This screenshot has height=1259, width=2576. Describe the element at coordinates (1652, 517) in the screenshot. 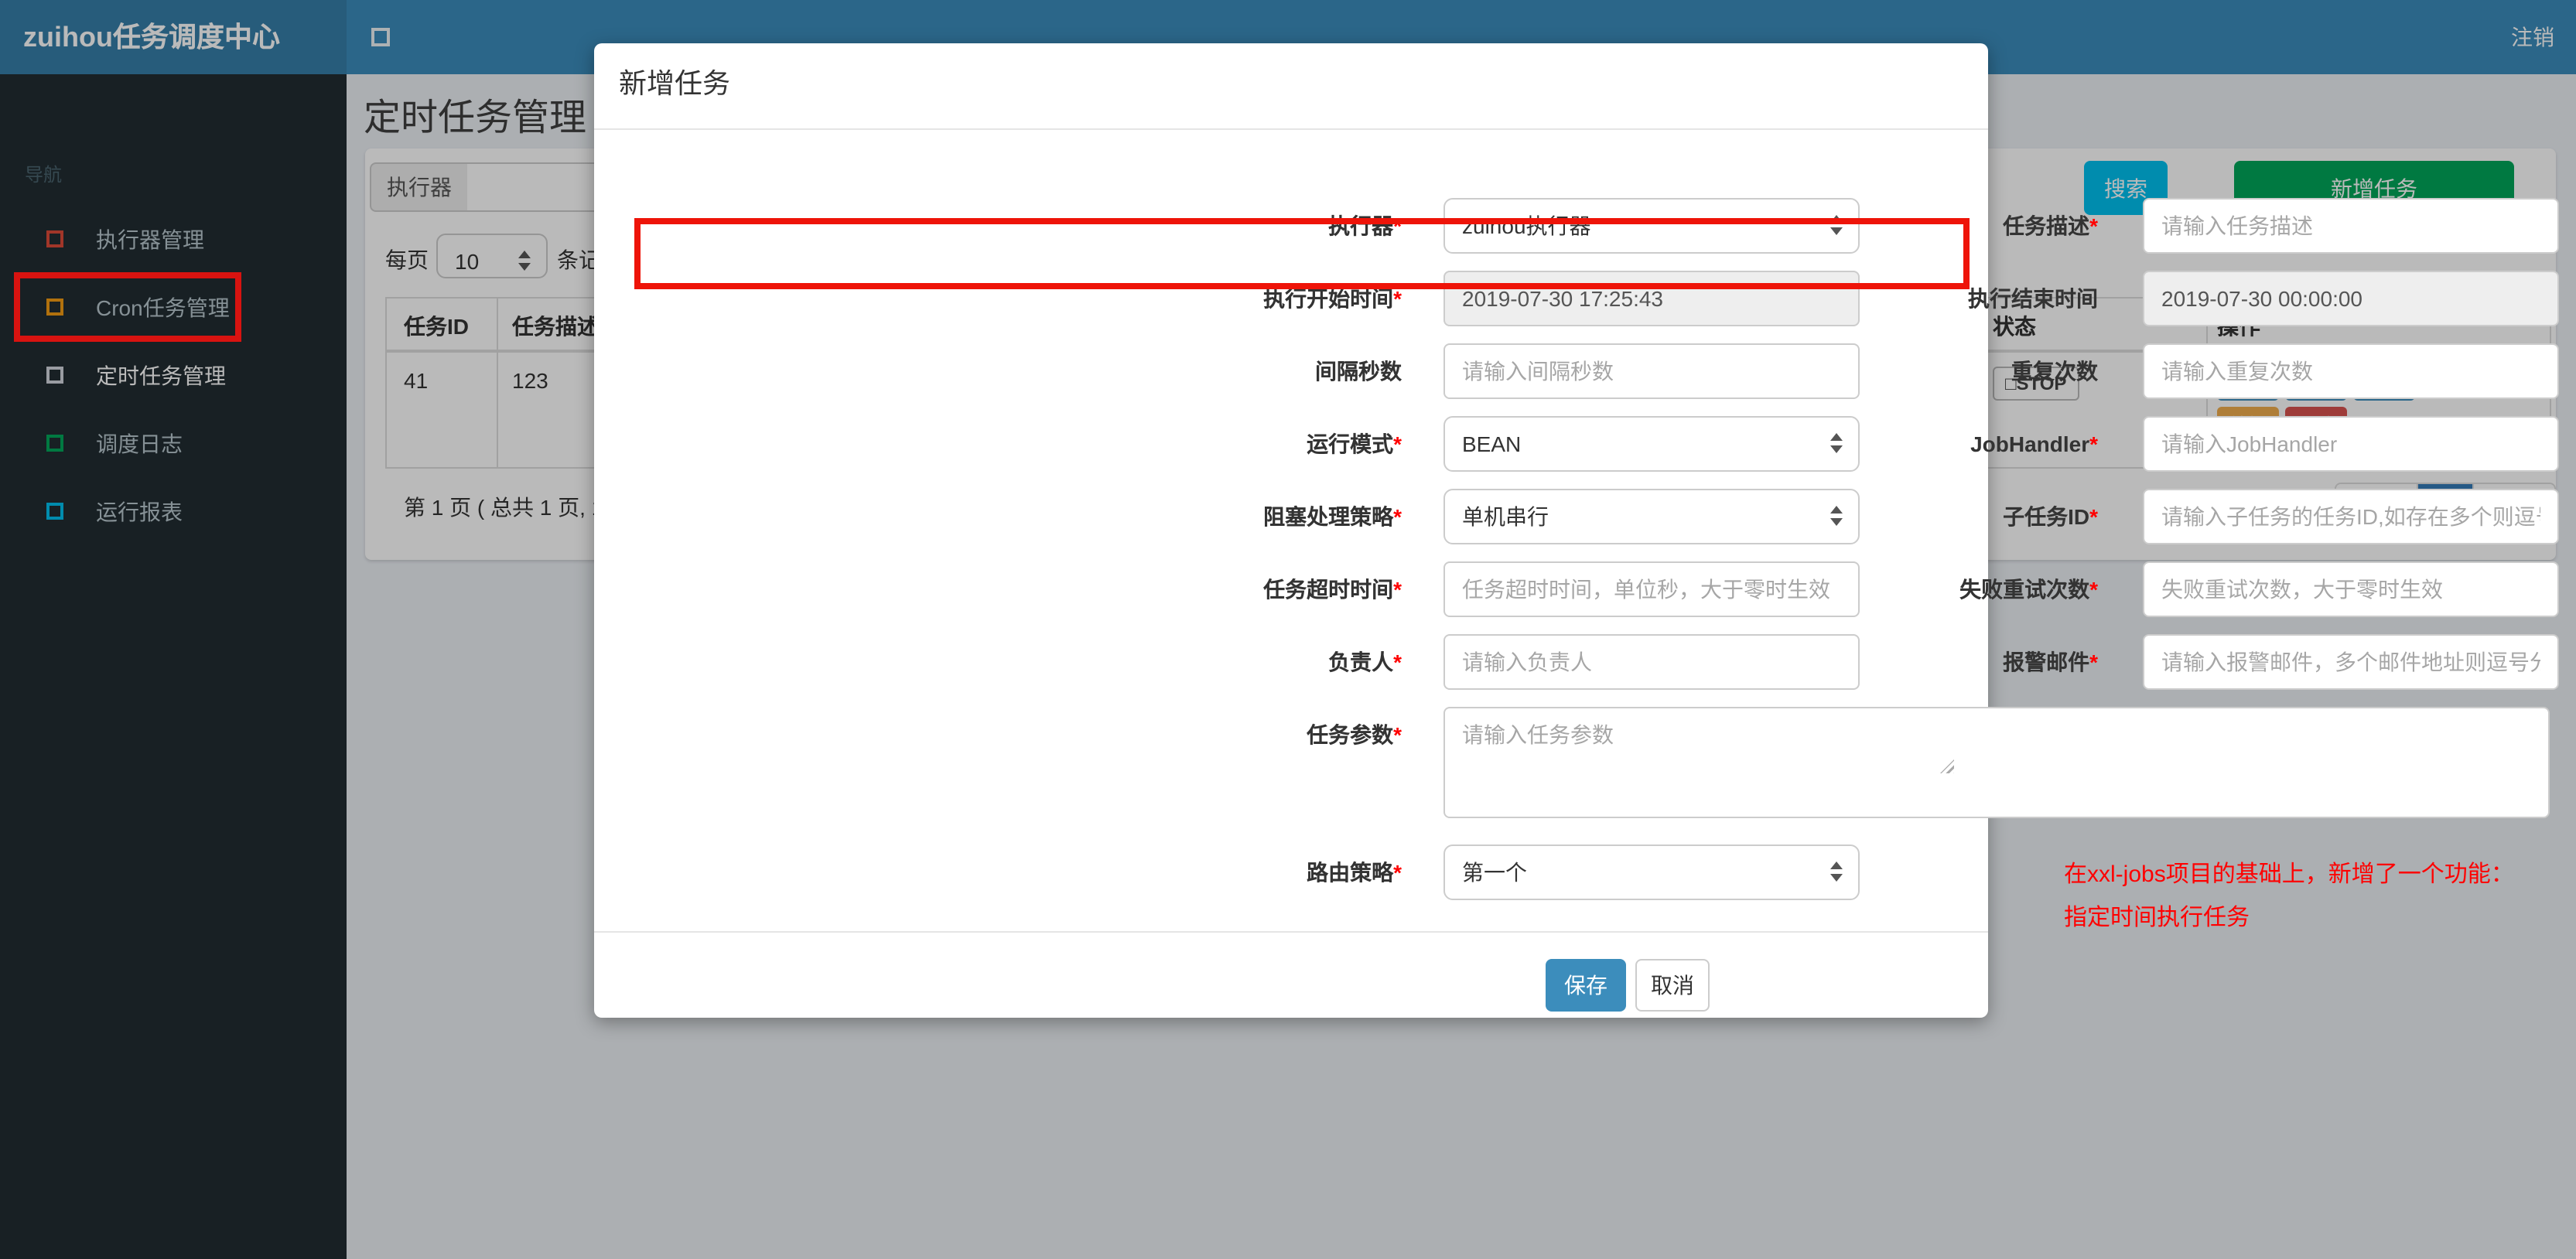

I see `field-select-L4: 单机串行` at that location.